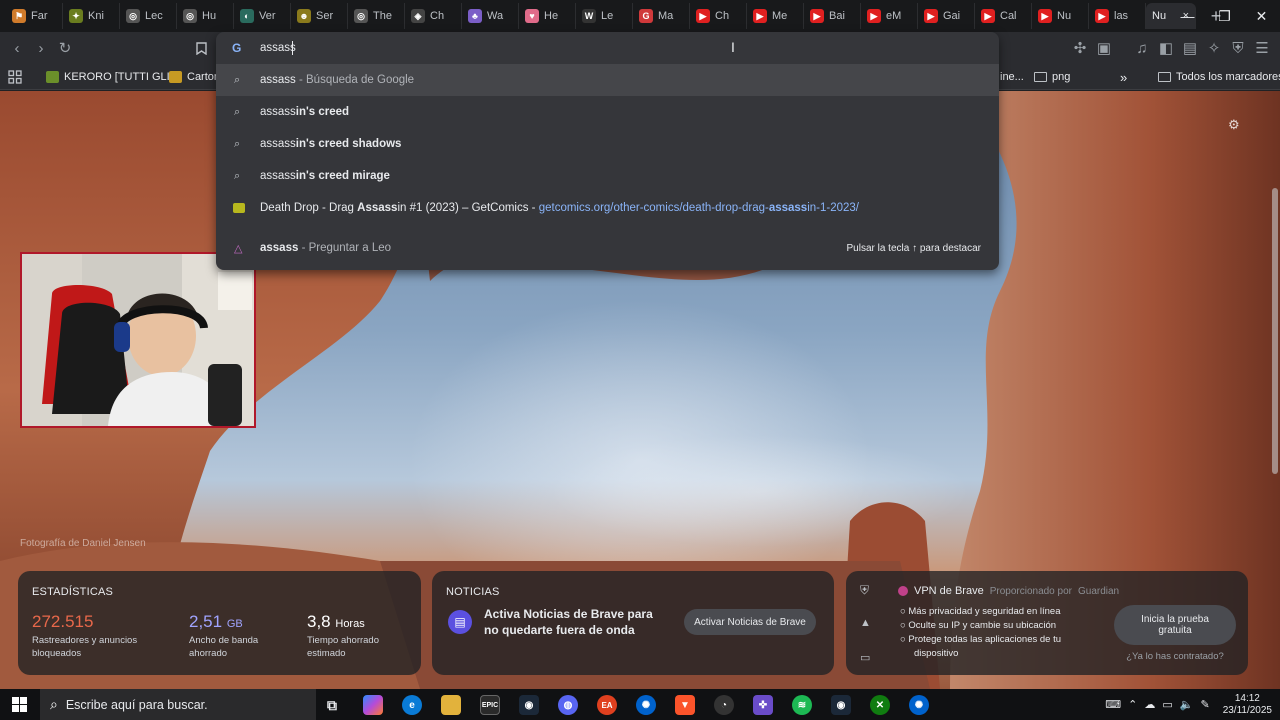 This screenshot has height=720, width=1280. I want to click on sidebar-icon: ◧, so click(1166, 48).